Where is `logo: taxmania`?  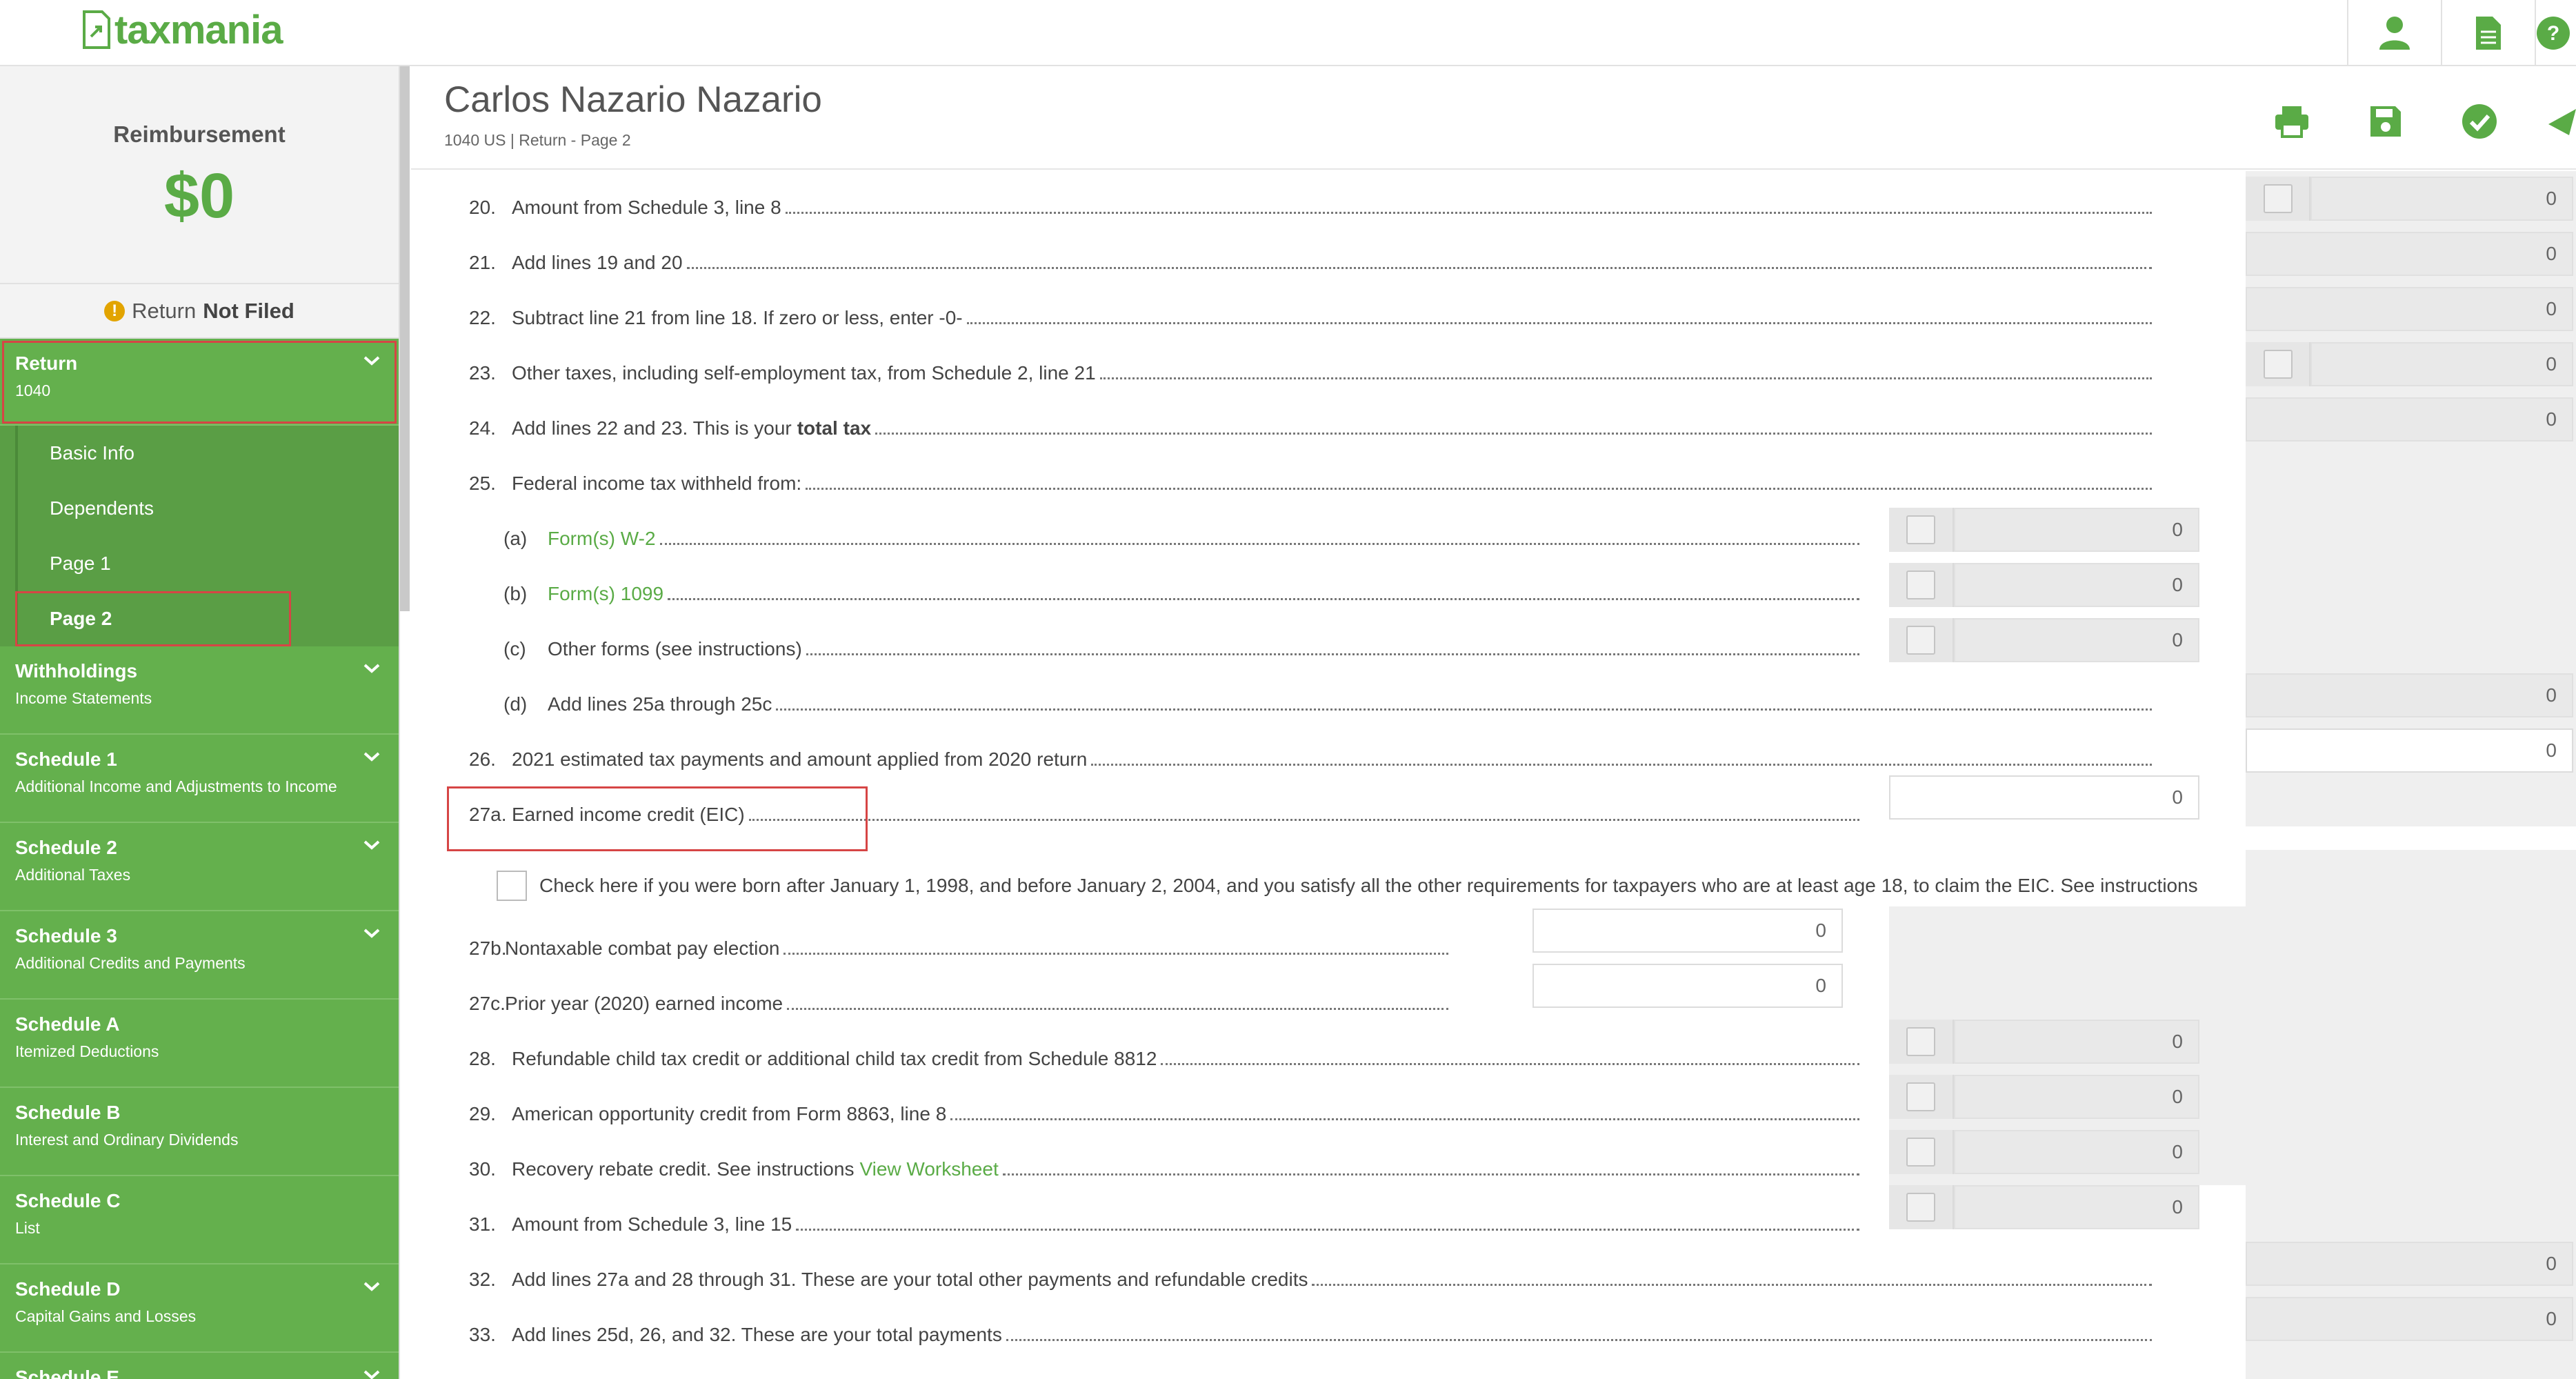 logo: taxmania is located at coordinates (182, 30).